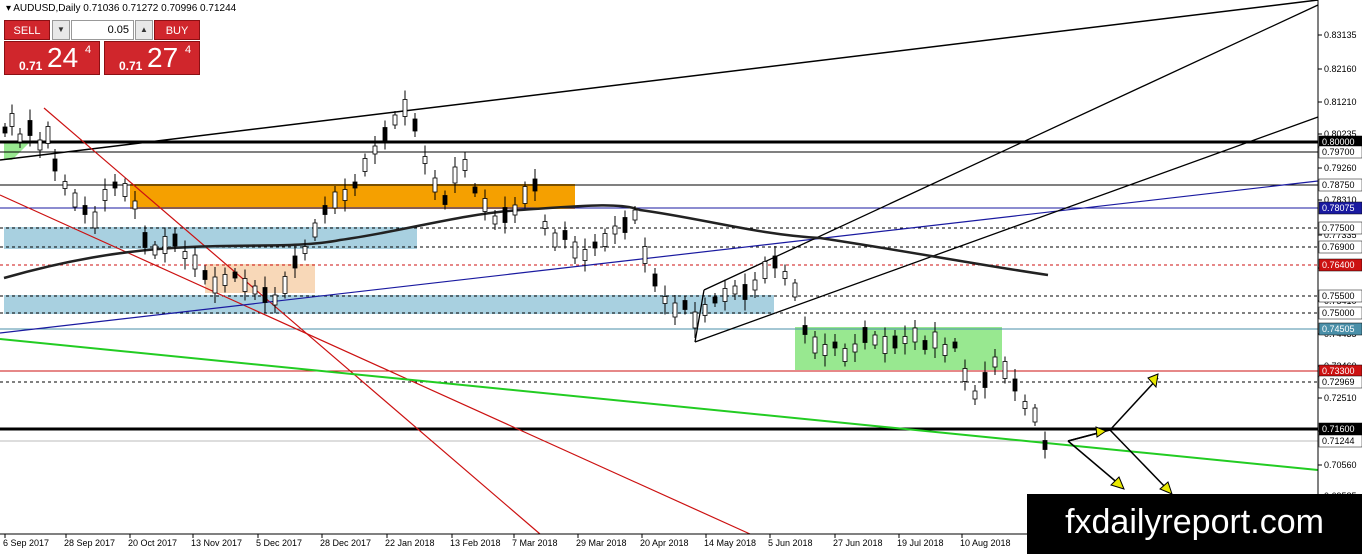 This screenshot has height=554, width=1362. I want to click on support-zone-lower, so click(389, 304).